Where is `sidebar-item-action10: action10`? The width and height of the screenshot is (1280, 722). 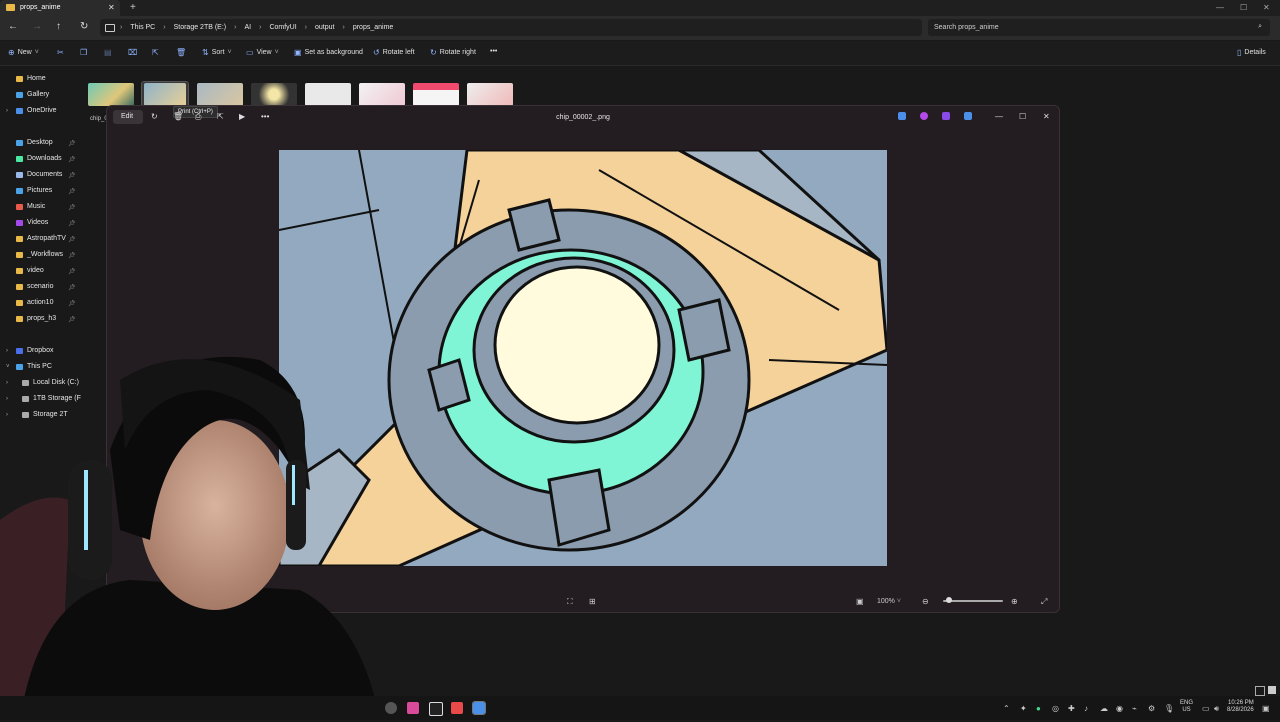 sidebar-item-action10: action10 is located at coordinates (34, 302).